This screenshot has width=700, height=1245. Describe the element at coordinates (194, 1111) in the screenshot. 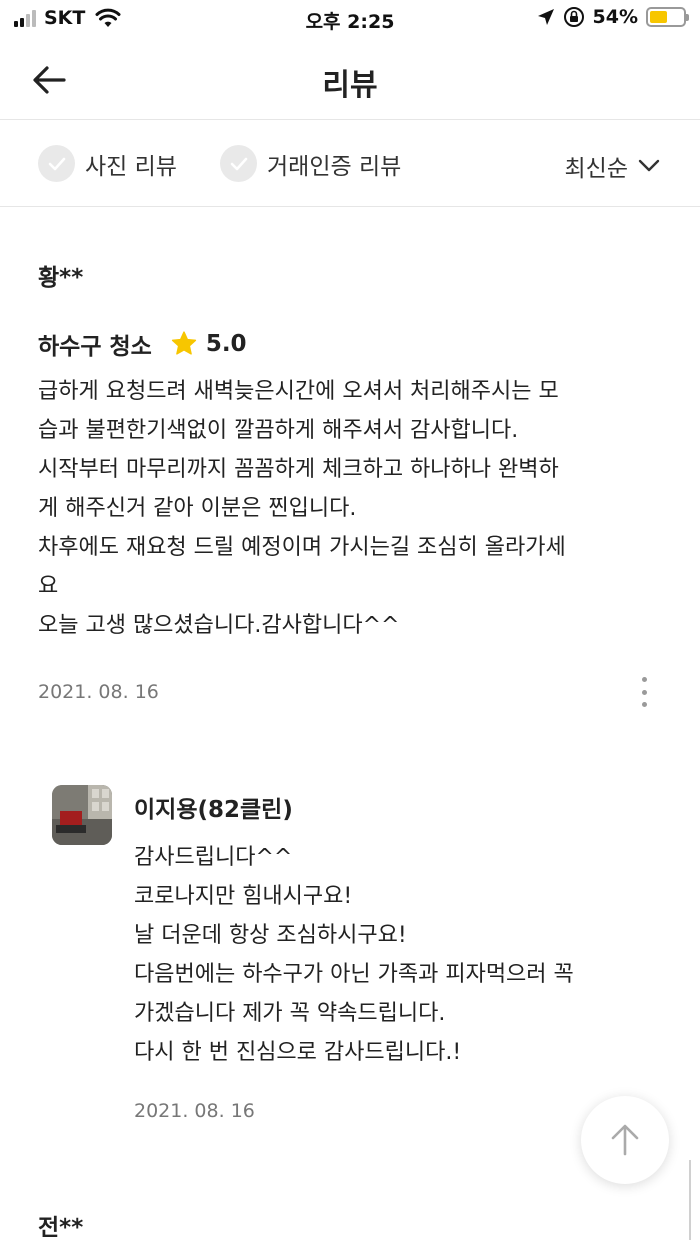

I see `reply-date: 2021. 08. 16` at that location.